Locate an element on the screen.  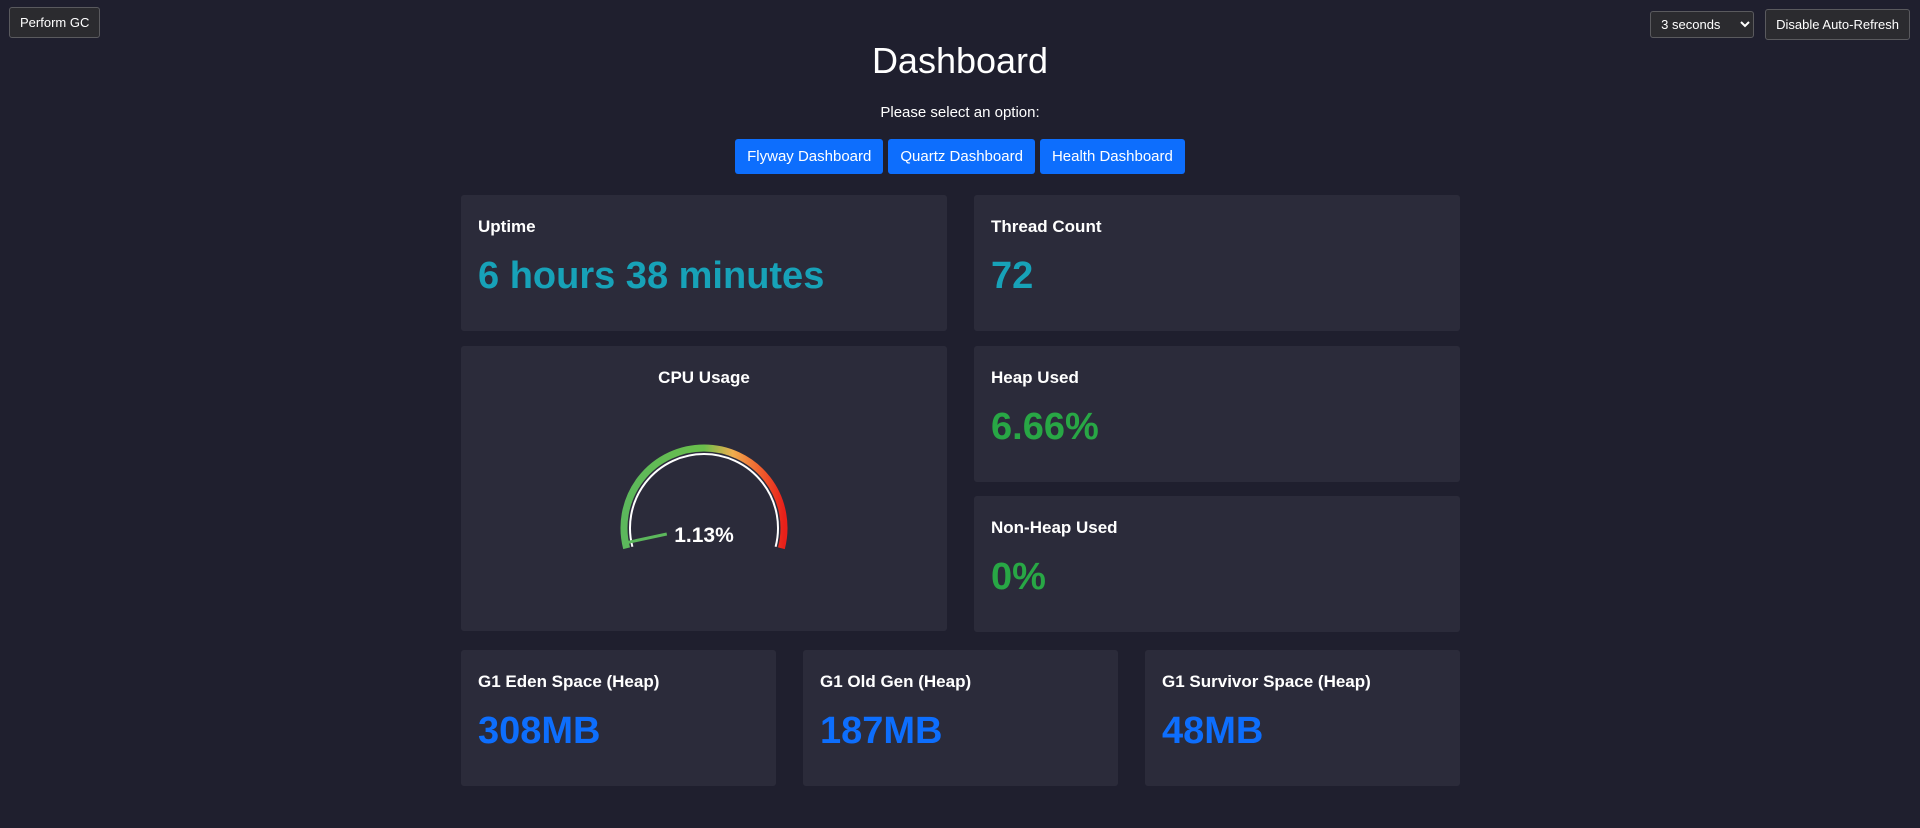
cpu-gauge: 1.13% is located at coordinates (704, 501).